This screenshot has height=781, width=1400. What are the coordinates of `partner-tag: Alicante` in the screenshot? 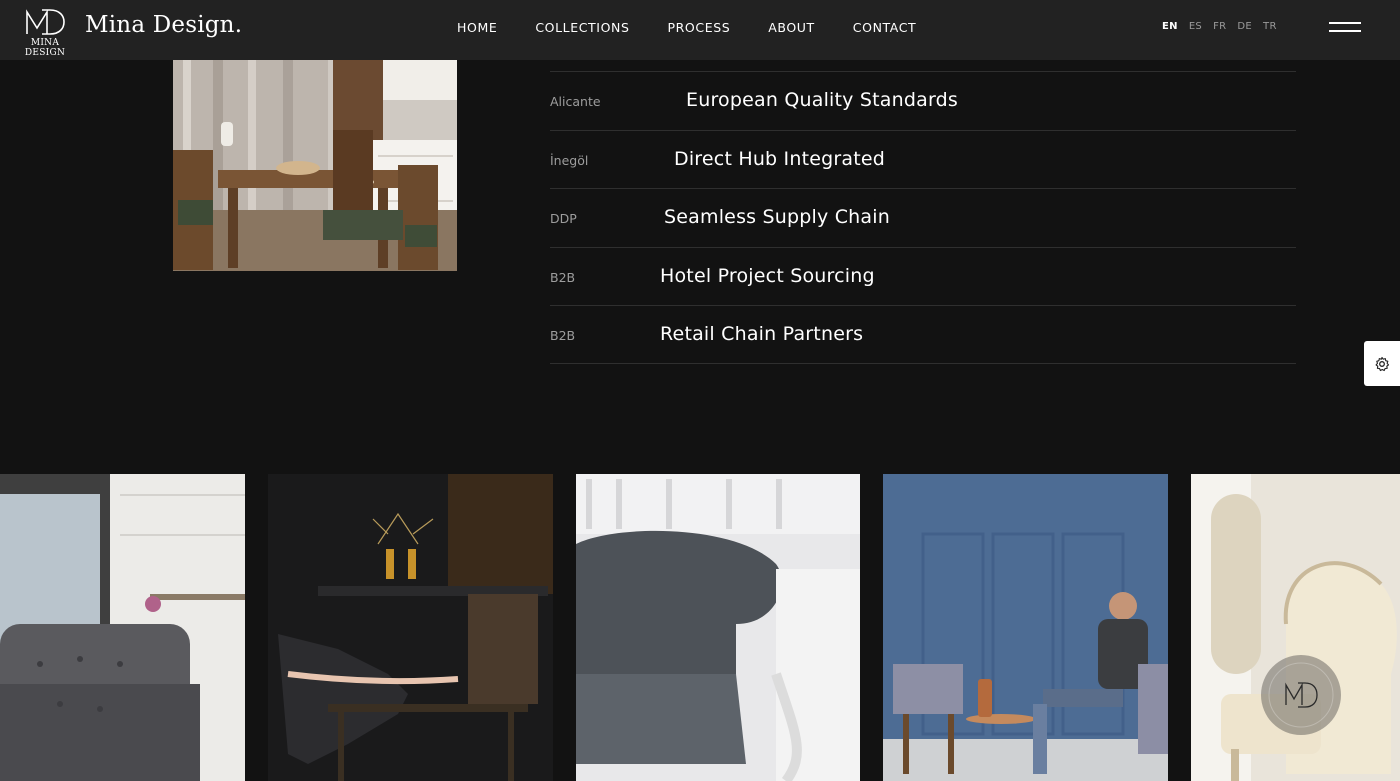 It's located at (575, 101).